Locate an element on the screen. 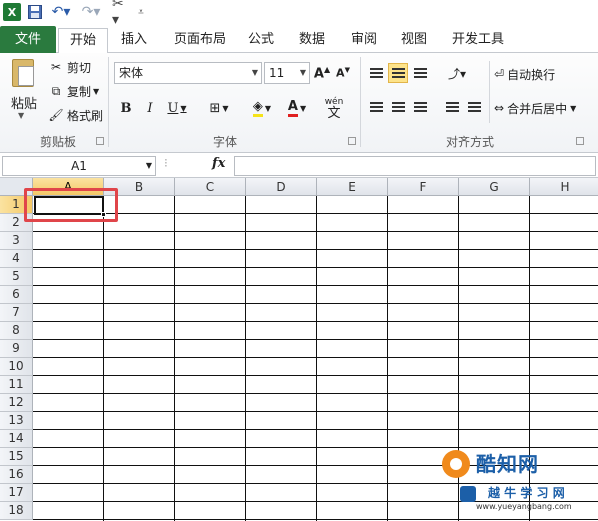 The height and width of the screenshot is (521, 598). save-button is located at coordinates (35, 12).